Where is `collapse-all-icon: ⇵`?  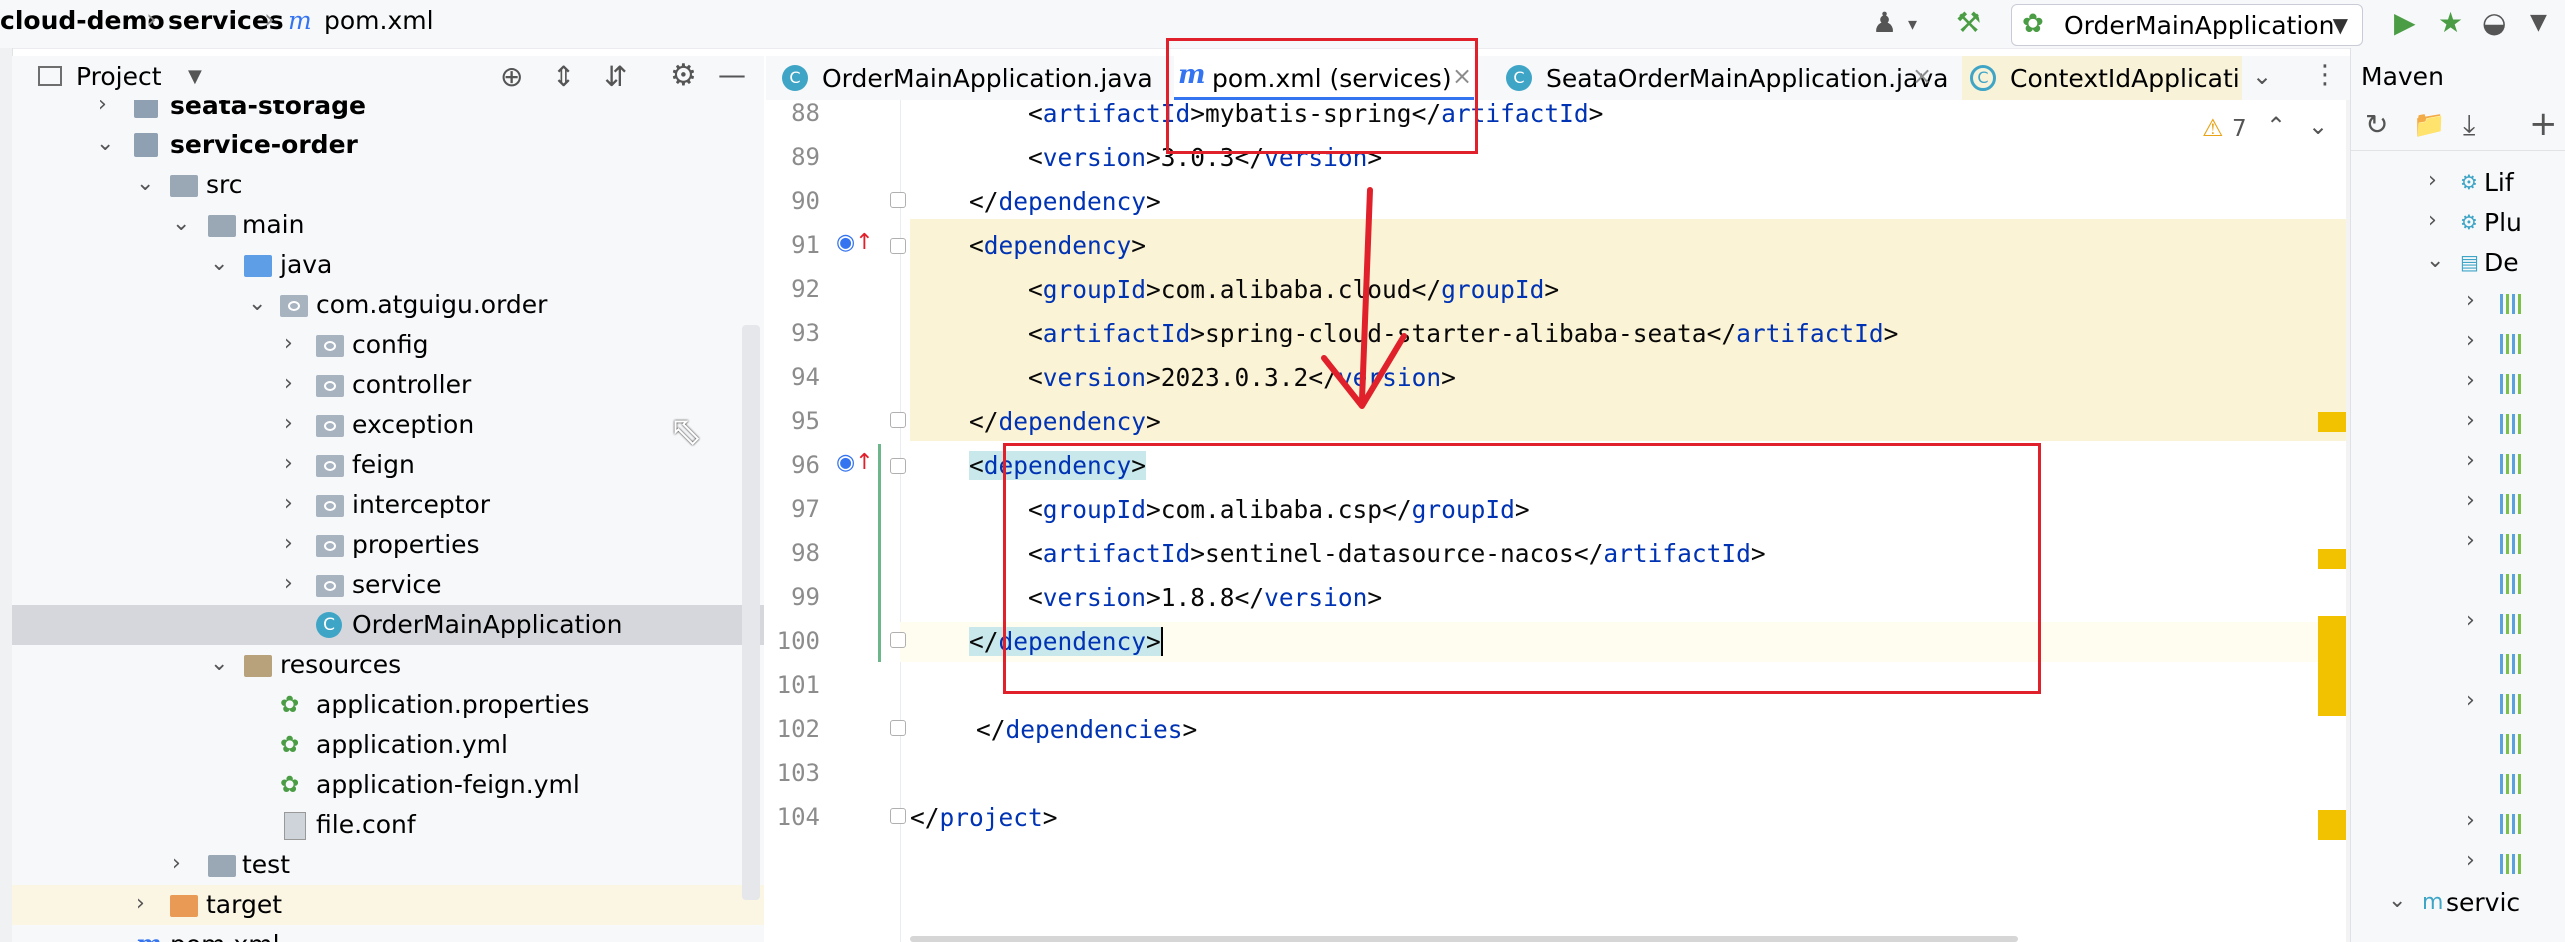
collapse-all-icon: ⇵ is located at coordinates (615, 76).